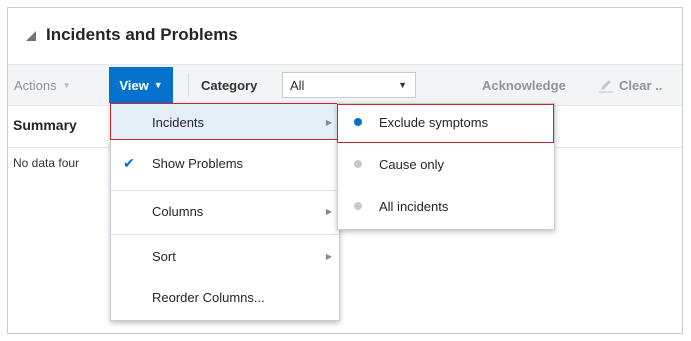  I want to click on exclude-symptoms-highlight-box, so click(445, 123).